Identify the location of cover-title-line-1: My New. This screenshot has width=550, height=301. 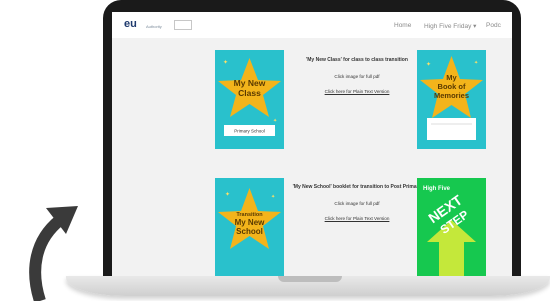
(250, 83).